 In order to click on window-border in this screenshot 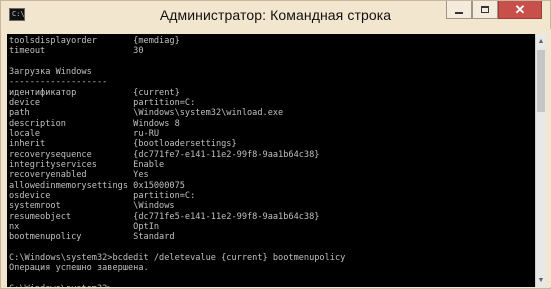, I will do `click(548, 158)`.